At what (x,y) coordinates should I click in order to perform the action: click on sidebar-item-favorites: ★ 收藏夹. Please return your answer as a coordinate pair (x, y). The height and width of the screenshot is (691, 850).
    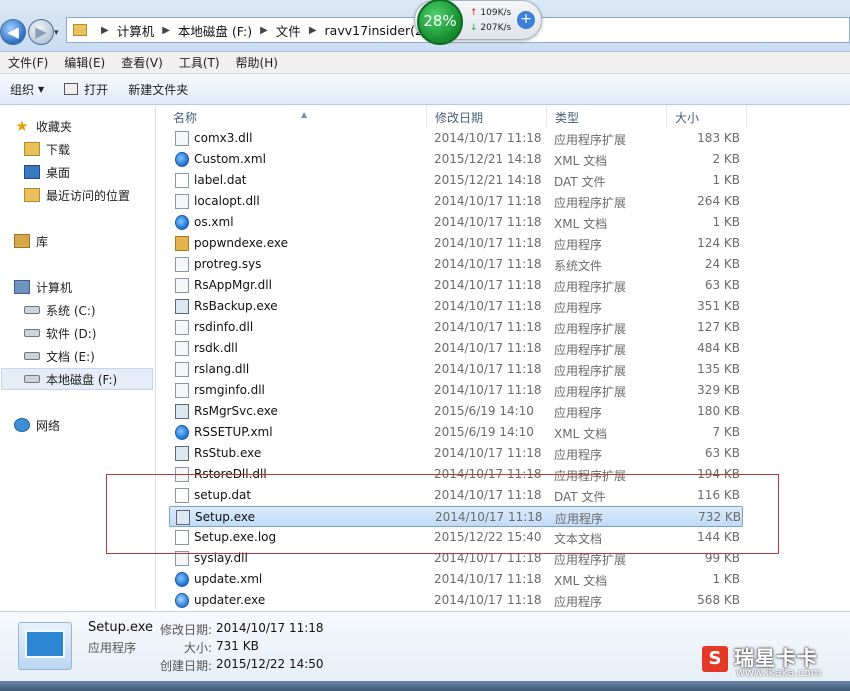
    Looking at the image, I should click on (43, 126).